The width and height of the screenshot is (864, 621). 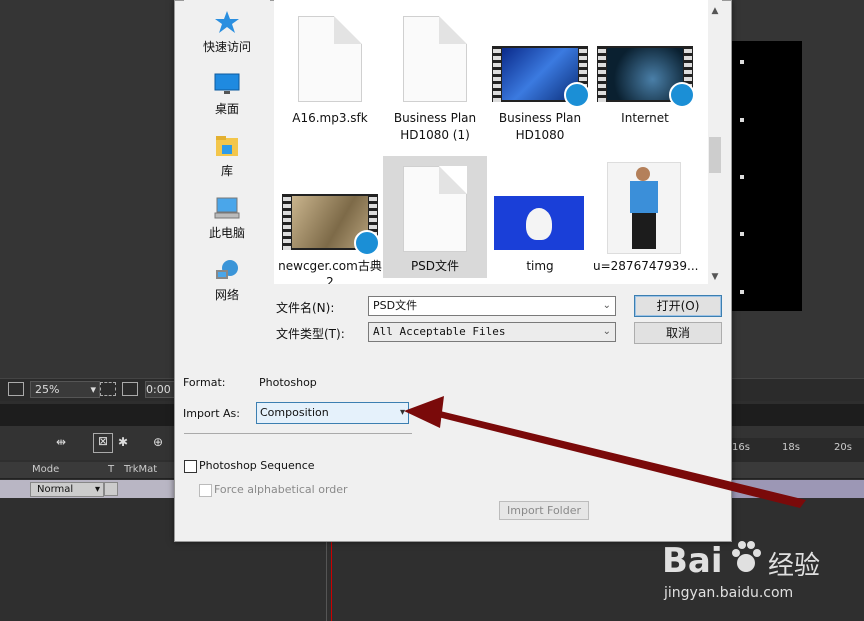 What do you see at coordinates (644, 197) in the screenshot?
I see `person-shirt` at bounding box center [644, 197].